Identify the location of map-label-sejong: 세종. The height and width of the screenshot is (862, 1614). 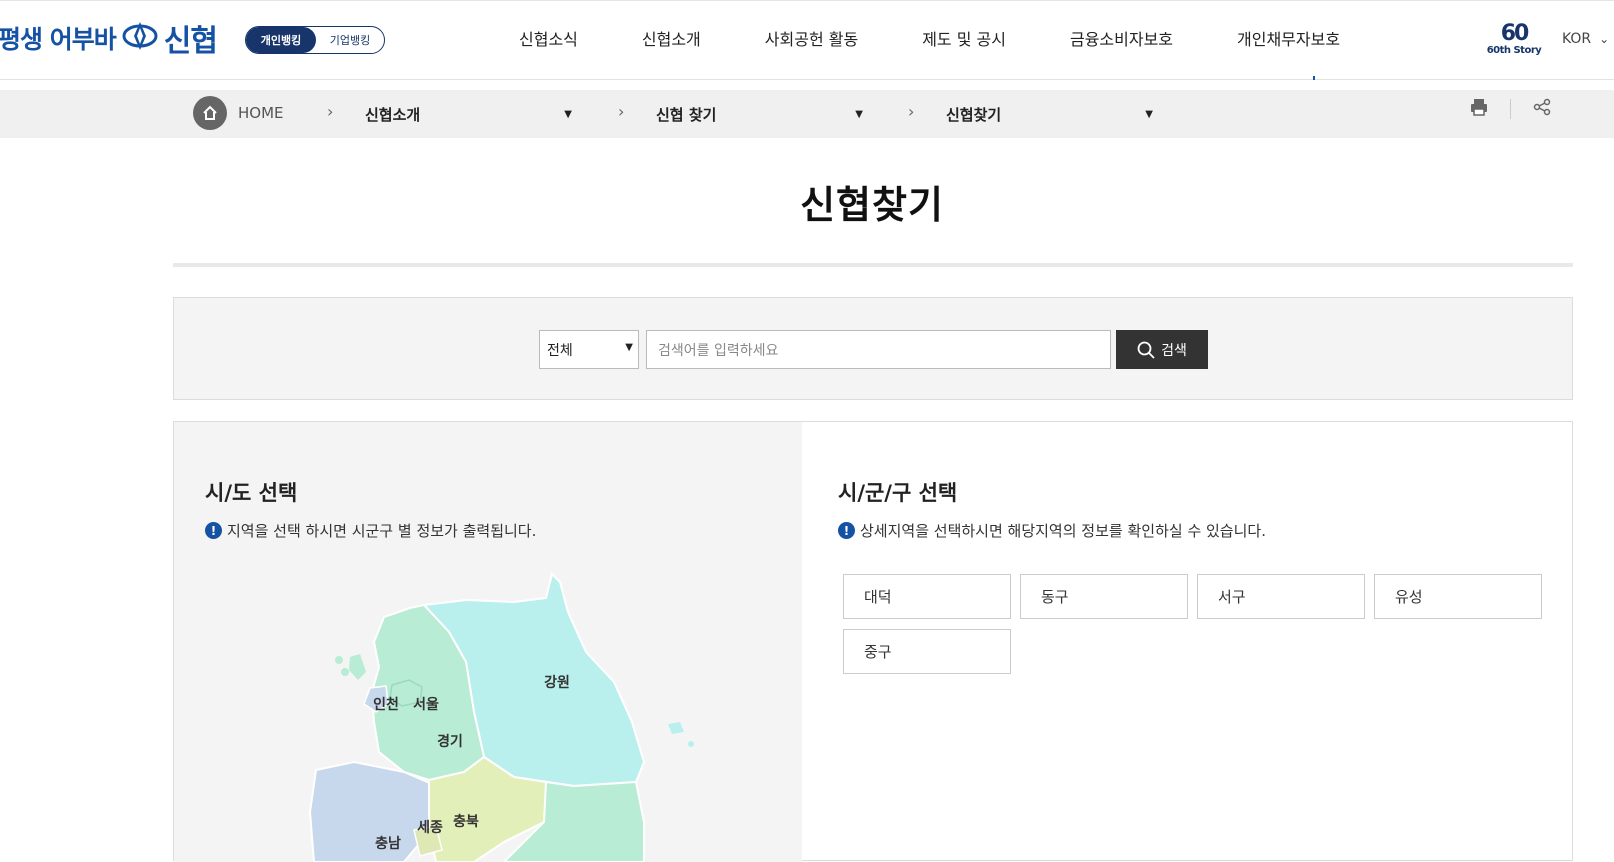
(430, 828).